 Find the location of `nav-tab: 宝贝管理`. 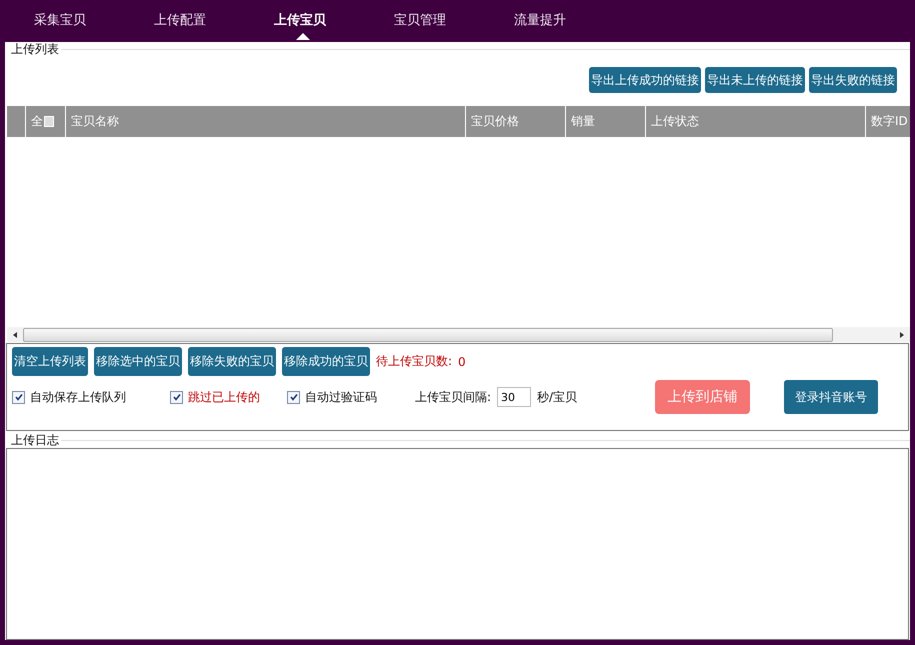

nav-tab: 宝贝管理 is located at coordinates (454, 21).